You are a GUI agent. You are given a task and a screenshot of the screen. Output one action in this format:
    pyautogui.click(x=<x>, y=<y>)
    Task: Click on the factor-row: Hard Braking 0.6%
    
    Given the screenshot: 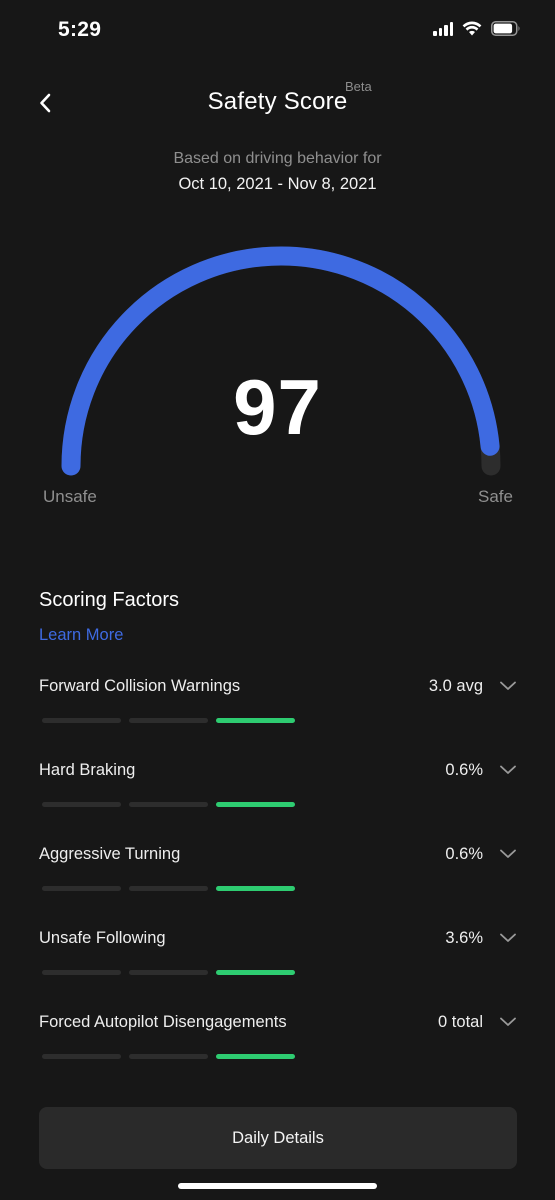 What is the action you would take?
    pyautogui.click(x=277, y=738)
    